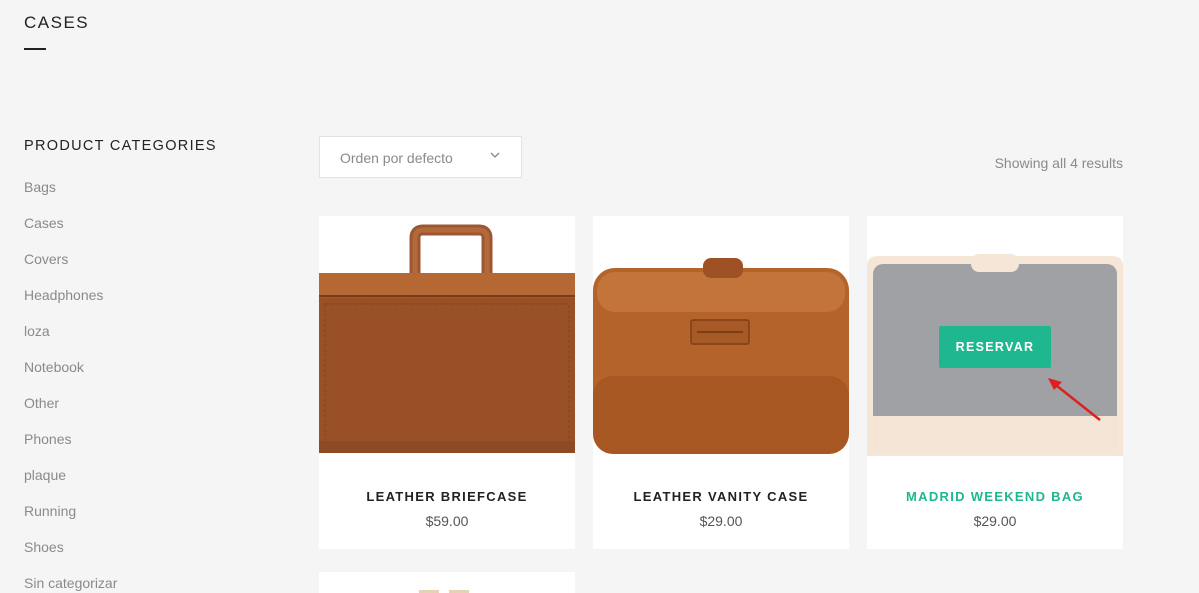  Describe the element at coordinates (995, 496) in the screenshot. I see `product-name: MADRID WEEKEND BAG` at that location.